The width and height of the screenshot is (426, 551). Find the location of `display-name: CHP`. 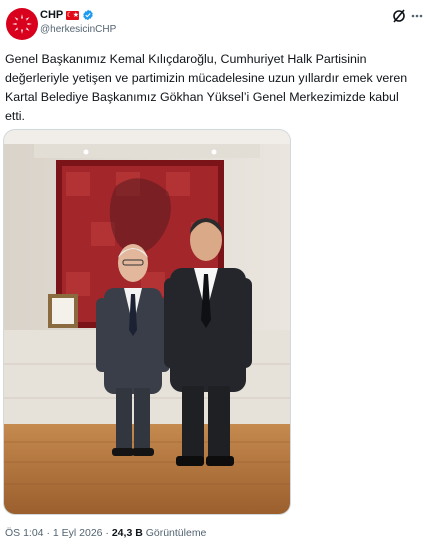

display-name: CHP is located at coordinates (51, 15).